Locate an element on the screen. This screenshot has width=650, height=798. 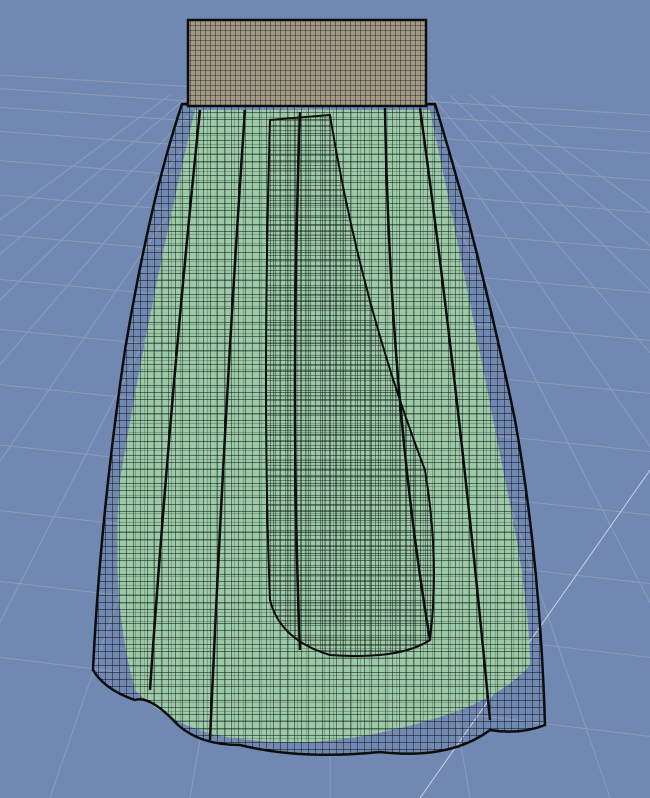
waistband-mesh is located at coordinates (307, 63).